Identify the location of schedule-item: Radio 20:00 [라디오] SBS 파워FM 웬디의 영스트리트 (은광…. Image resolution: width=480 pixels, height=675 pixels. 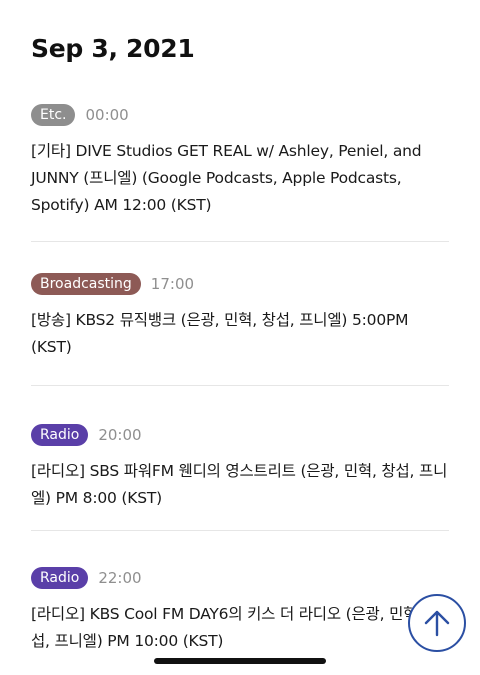
(240, 476).